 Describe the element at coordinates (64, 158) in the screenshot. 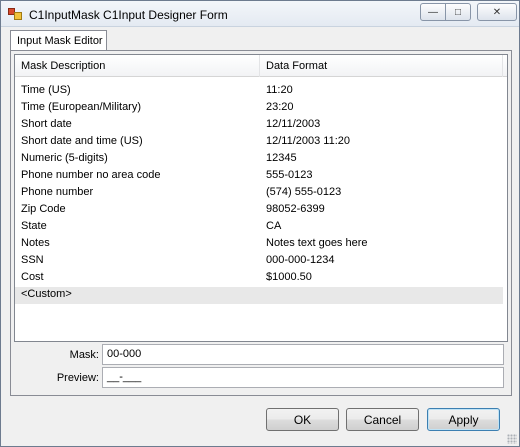

I see `mask-description-cell: Numeric (5-digits)` at that location.